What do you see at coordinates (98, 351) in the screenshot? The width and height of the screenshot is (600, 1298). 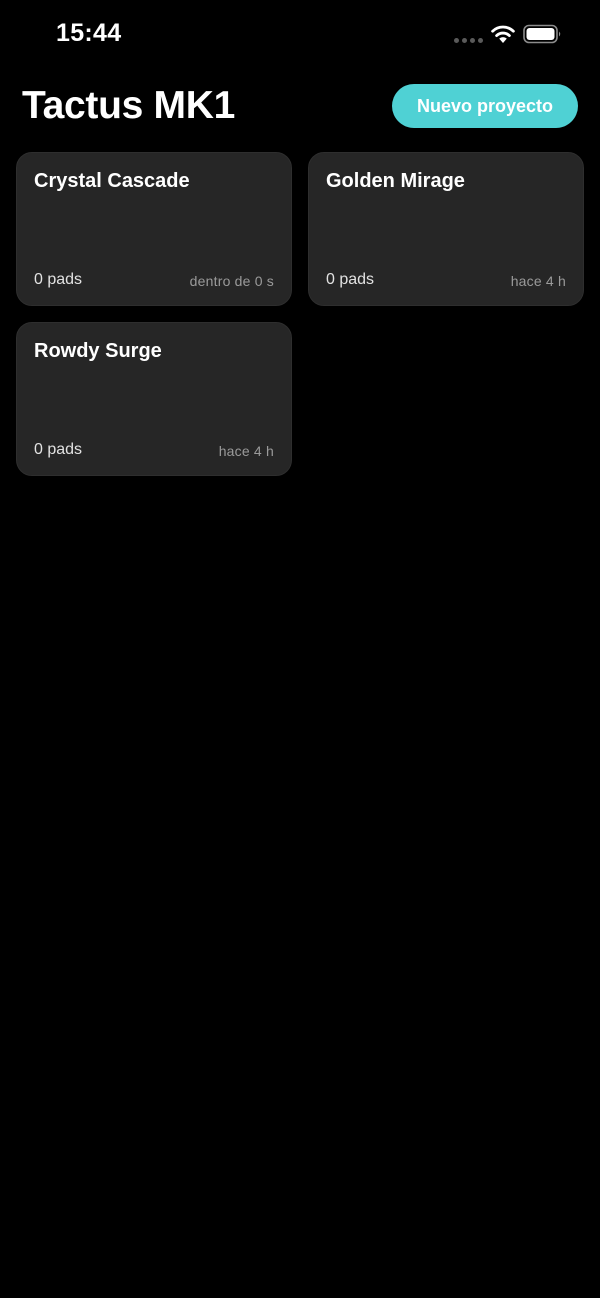 I see `project-name: Rowdy Surge` at bounding box center [98, 351].